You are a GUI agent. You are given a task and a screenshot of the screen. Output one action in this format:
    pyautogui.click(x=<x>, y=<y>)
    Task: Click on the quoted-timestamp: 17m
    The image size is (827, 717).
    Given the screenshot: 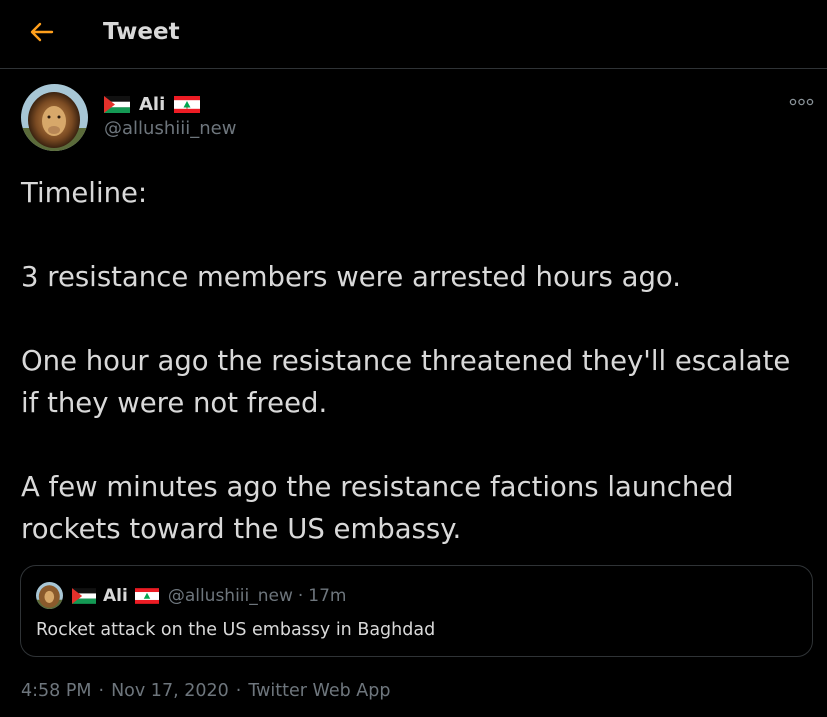 What is the action you would take?
    pyautogui.click(x=327, y=596)
    